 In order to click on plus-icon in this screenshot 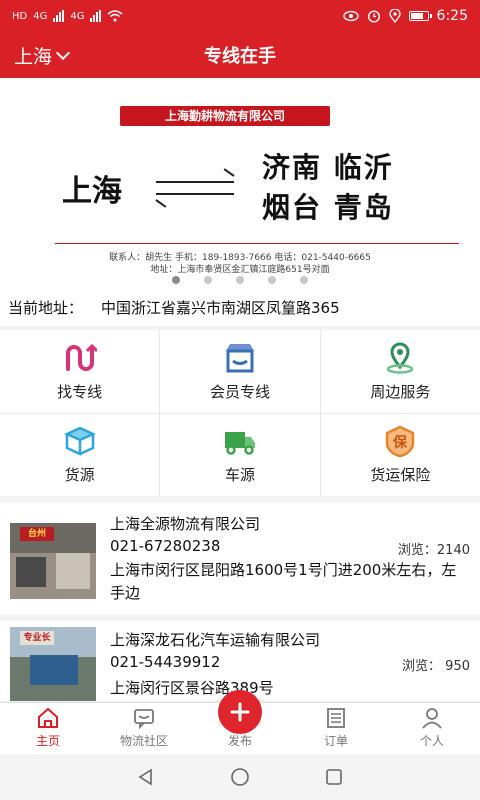, I will do `click(240, 712)`.